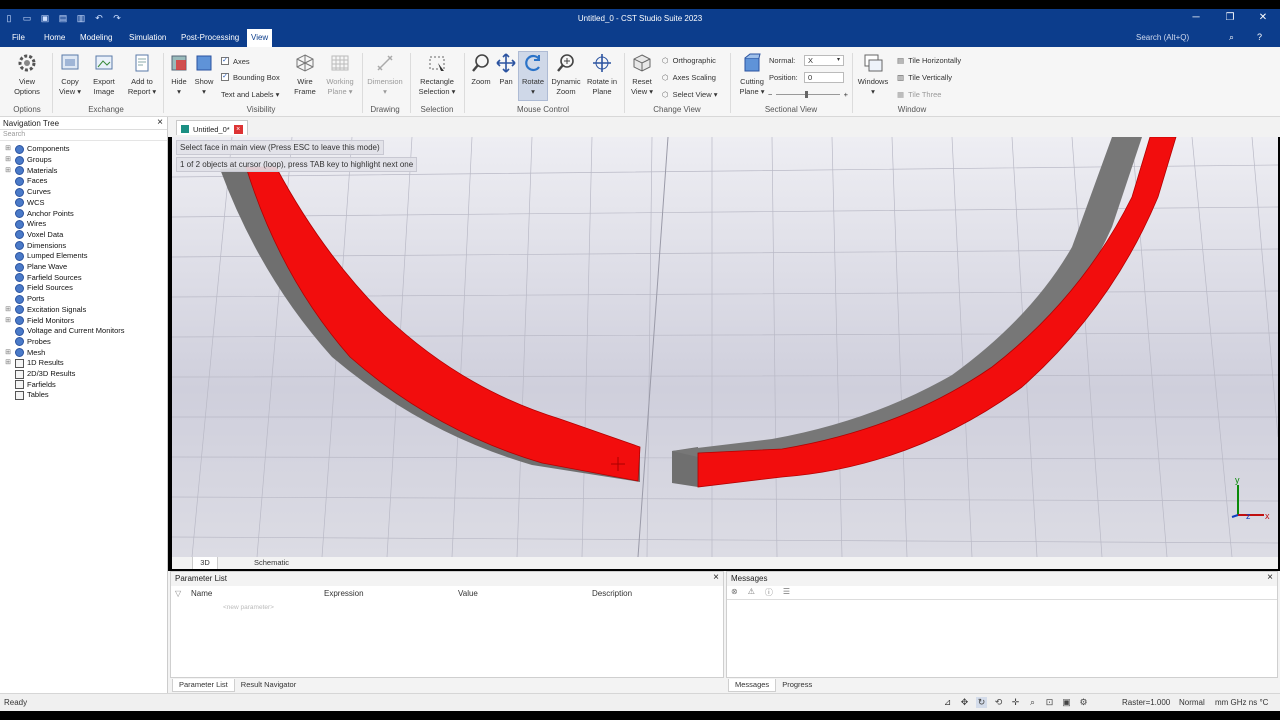  Describe the element at coordinates (437, 74) in the screenshot. I see `rectangle-selection-button: Rectangle Selection ▾` at that location.